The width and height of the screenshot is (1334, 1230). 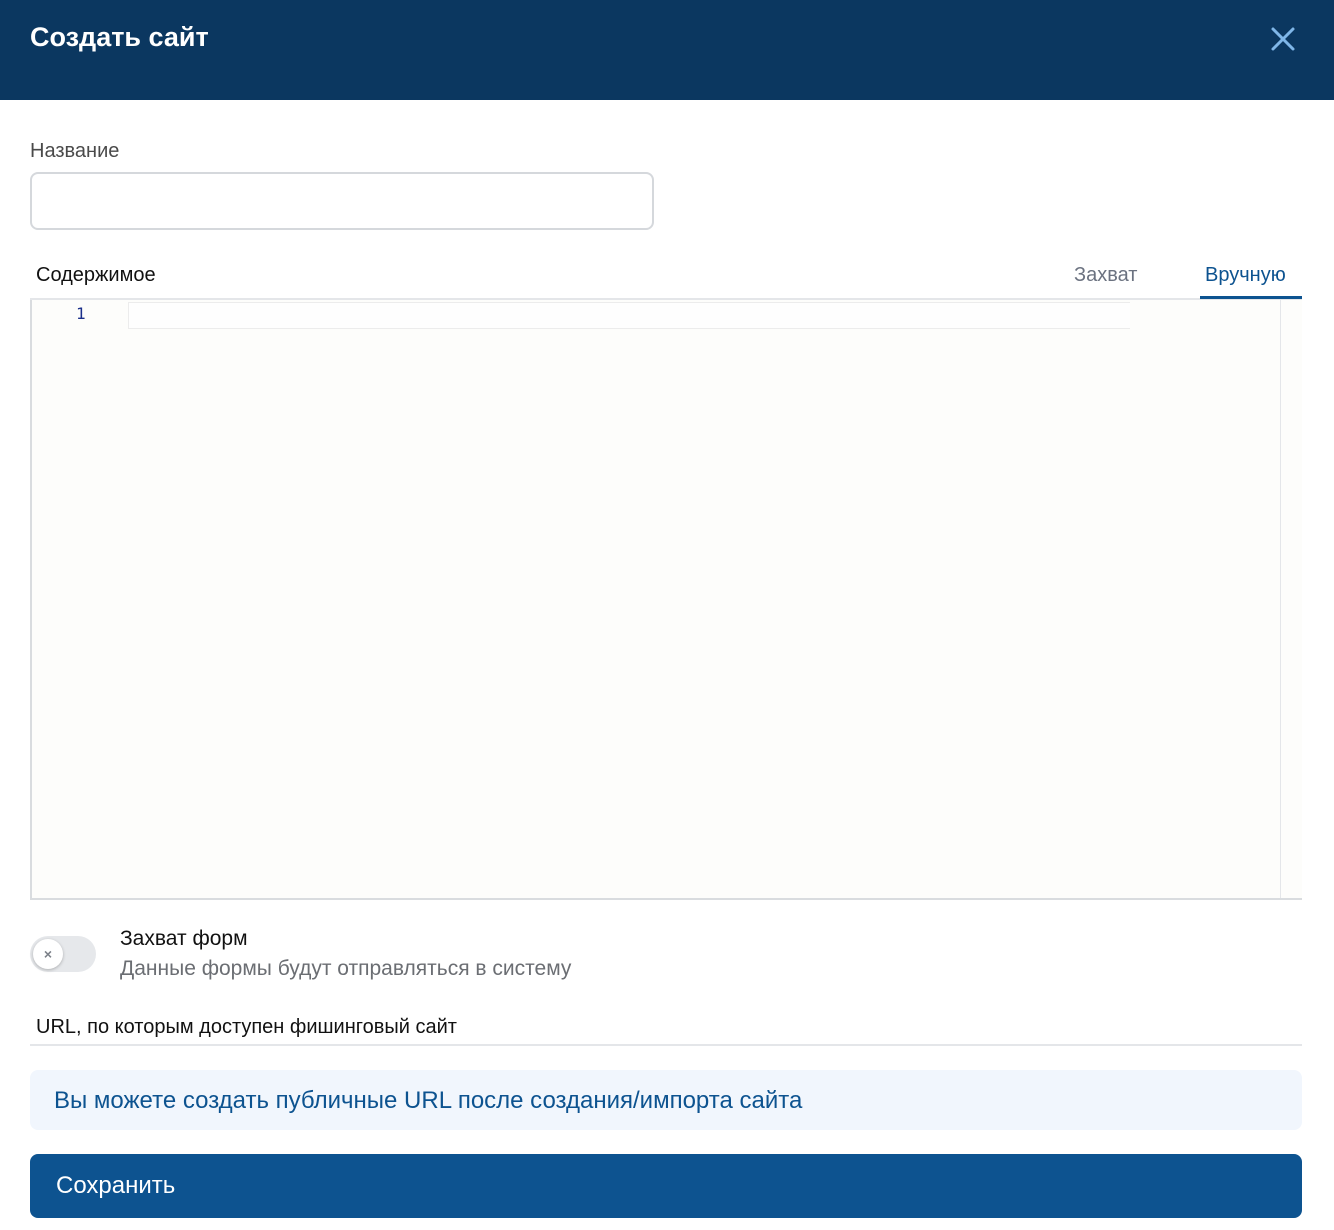 What do you see at coordinates (1280, 599) in the screenshot?
I see `editor-scrollbar-track` at bounding box center [1280, 599].